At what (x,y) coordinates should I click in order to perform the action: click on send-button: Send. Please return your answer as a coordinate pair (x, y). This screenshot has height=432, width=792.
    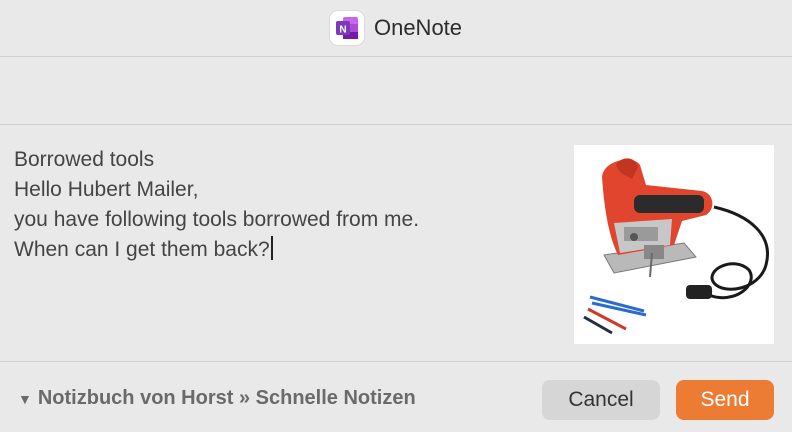
    Looking at the image, I should click on (725, 400).